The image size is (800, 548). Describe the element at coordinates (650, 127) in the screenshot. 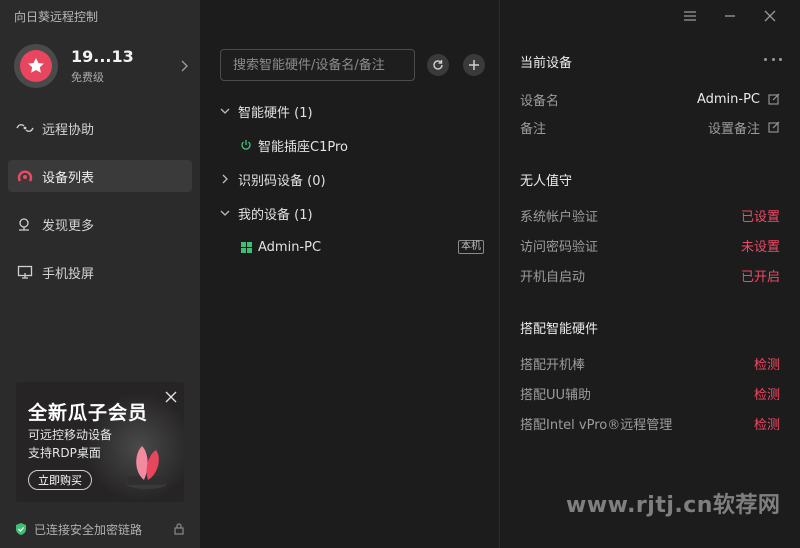

I see `remark-row: 备注 设置备注` at that location.